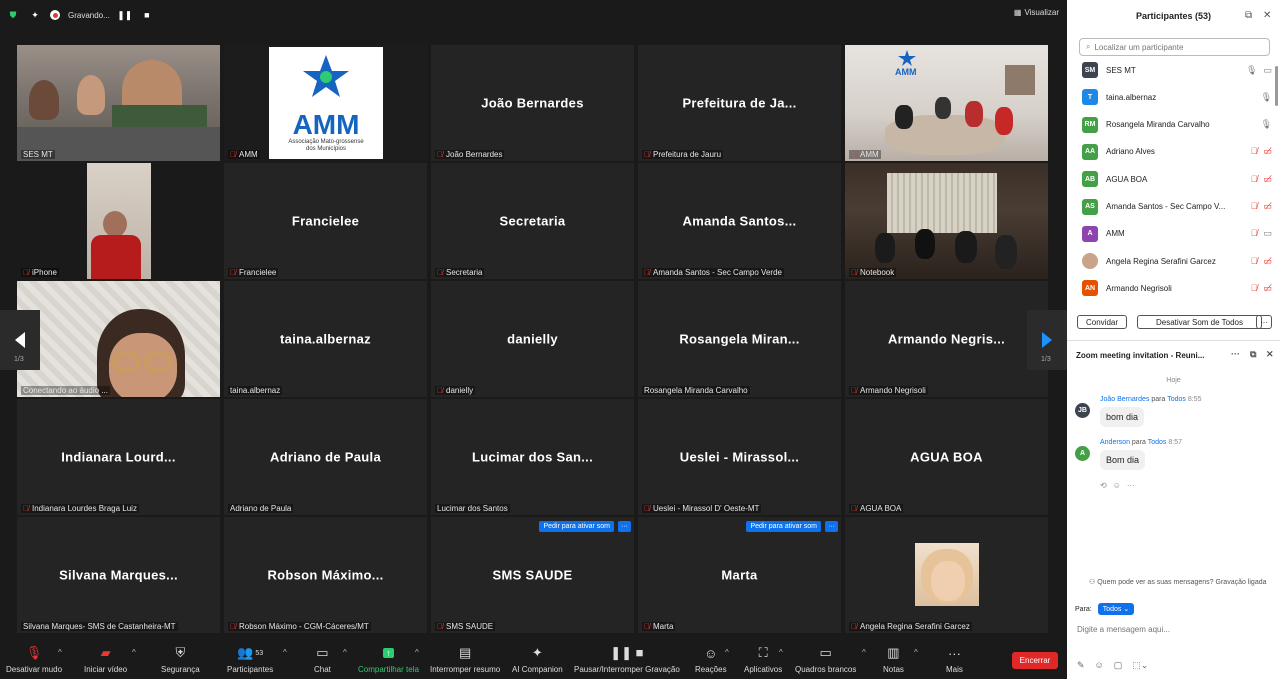  What do you see at coordinates (1276, 86) in the screenshot?
I see `participant-list-scrollbar` at bounding box center [1276, 86].